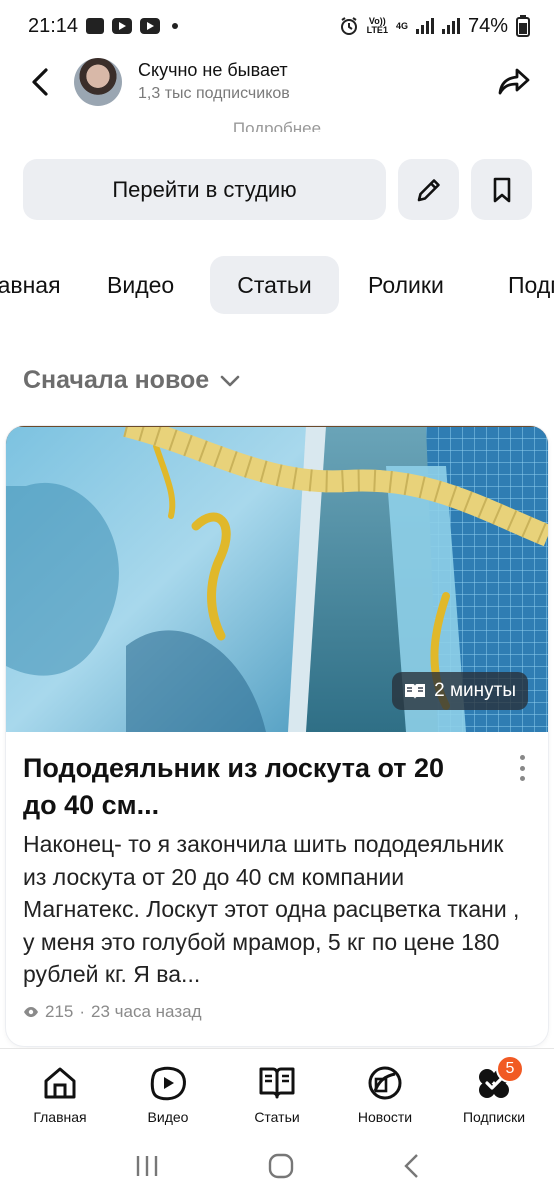  I want to click on status-time: 21:14, so click(53, 25).